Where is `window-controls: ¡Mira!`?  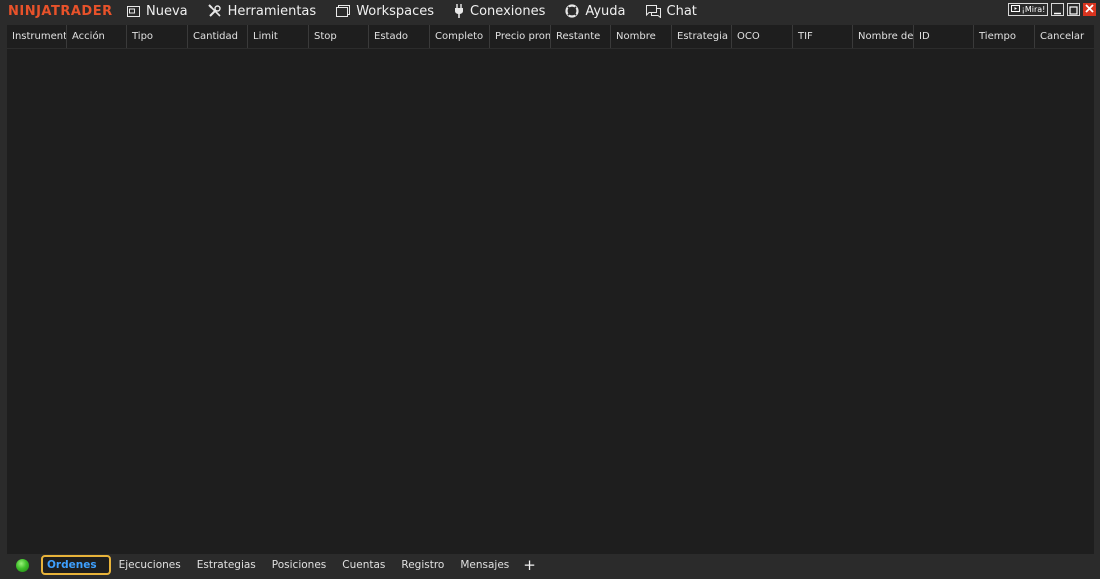 window-controls: ¡Mira! is located at coordinates (1052, 9).